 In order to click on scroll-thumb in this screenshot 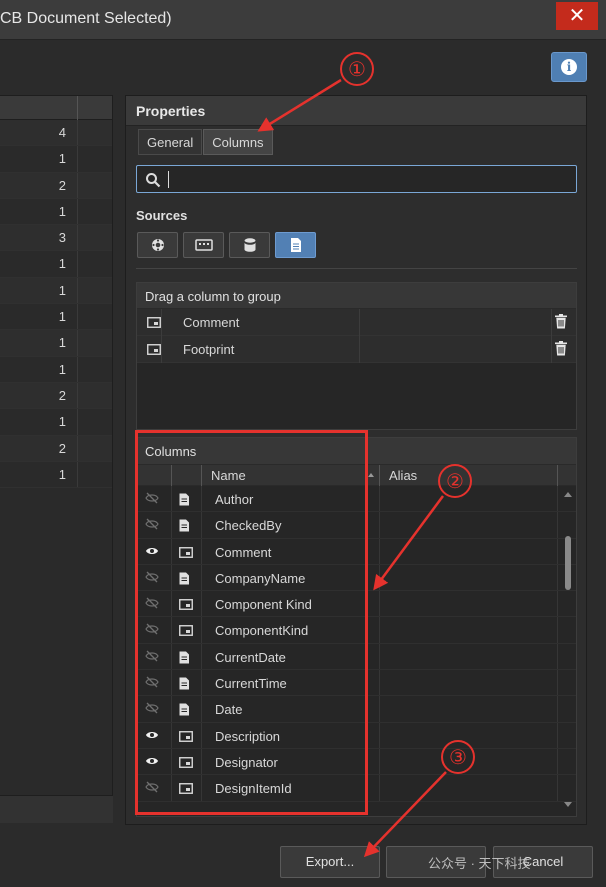, I will do `click(568, 563)`.